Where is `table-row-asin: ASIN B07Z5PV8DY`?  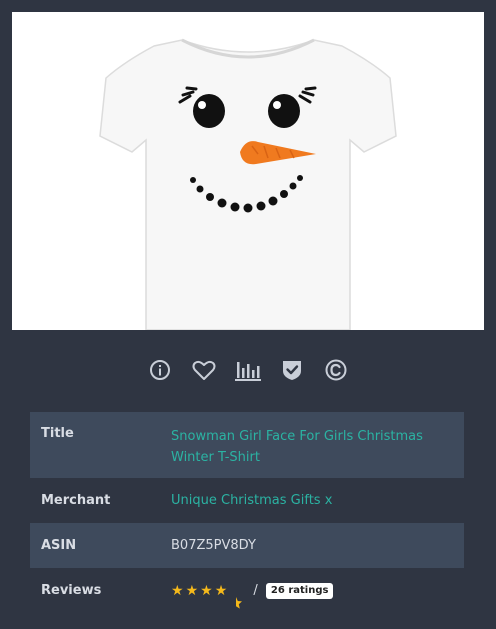
table-row-asin: ASIN B07Z5PV8DY is located at coordinates (247, 545).